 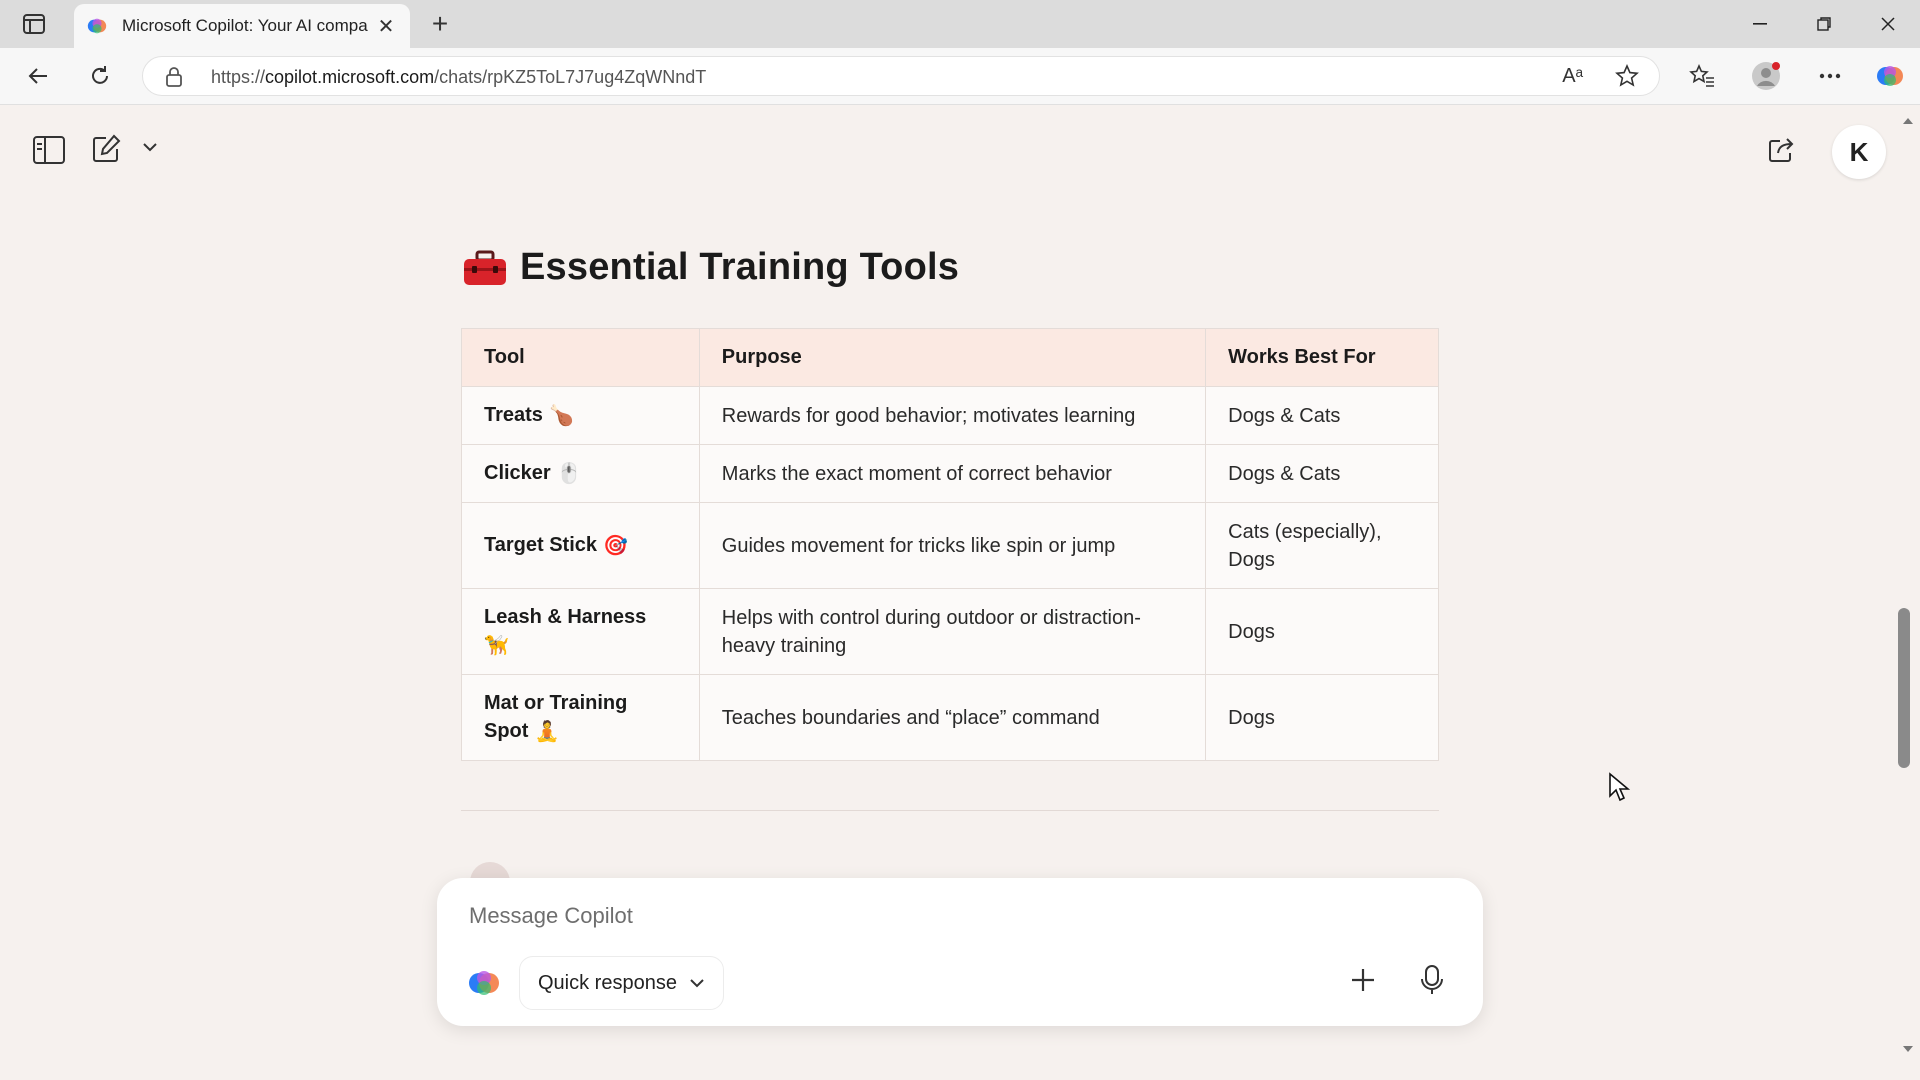 I want to click on scroll-up-icon, so click(x=1908, y=121).